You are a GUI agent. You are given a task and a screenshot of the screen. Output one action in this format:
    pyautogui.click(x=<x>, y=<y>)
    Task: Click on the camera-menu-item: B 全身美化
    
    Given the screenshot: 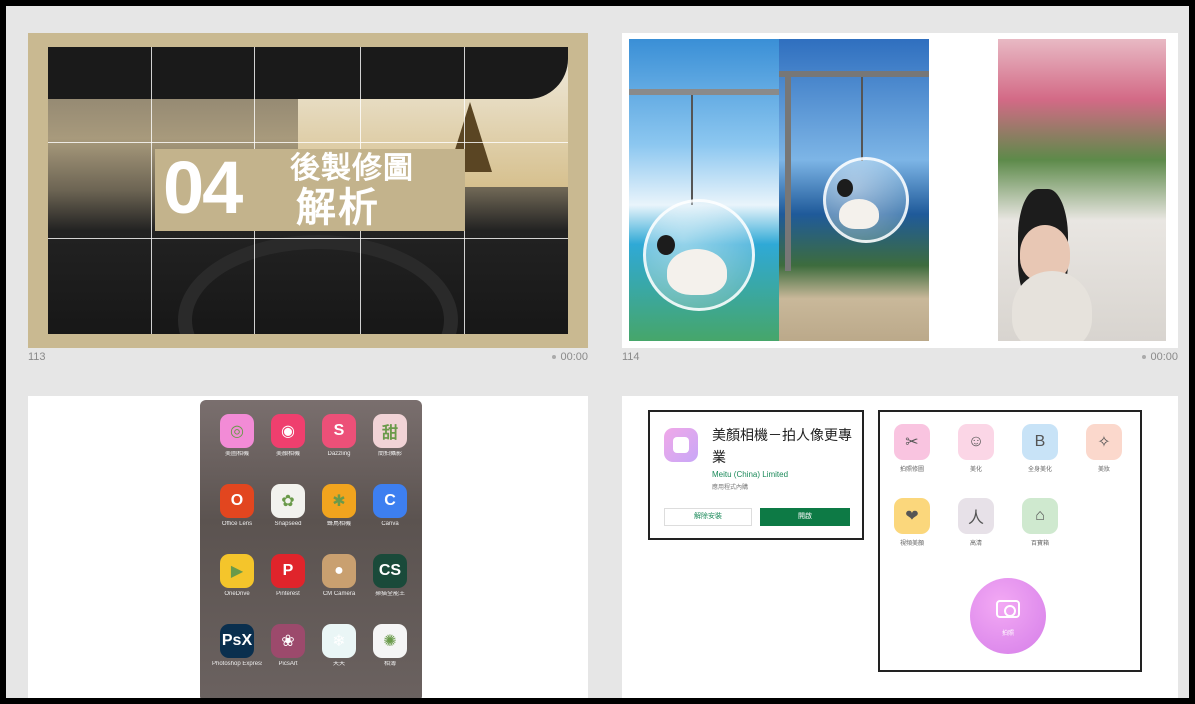 What is the action you would take?
    pyautogui.click(x=1040, y=448)
    